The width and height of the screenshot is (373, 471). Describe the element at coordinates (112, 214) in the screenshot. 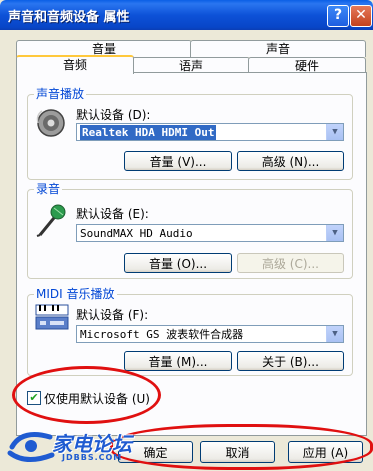

I see `recording-default-label: 默认设备 (E):` at that location.